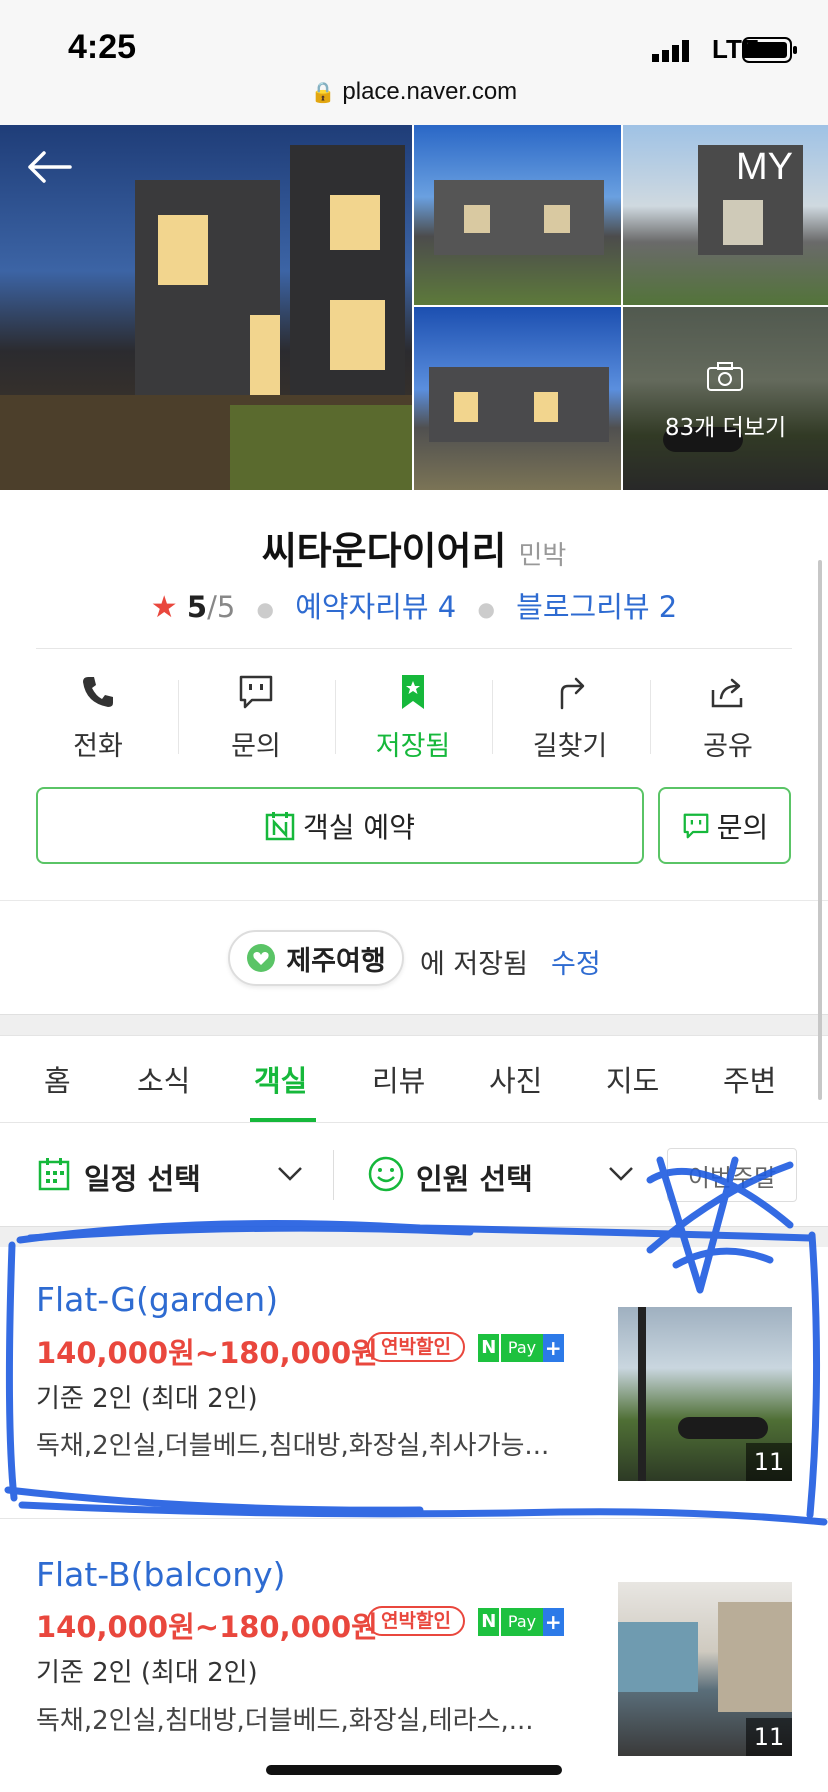  I want to click on more-photos-label: 83개 더보기, so click(725, 428).